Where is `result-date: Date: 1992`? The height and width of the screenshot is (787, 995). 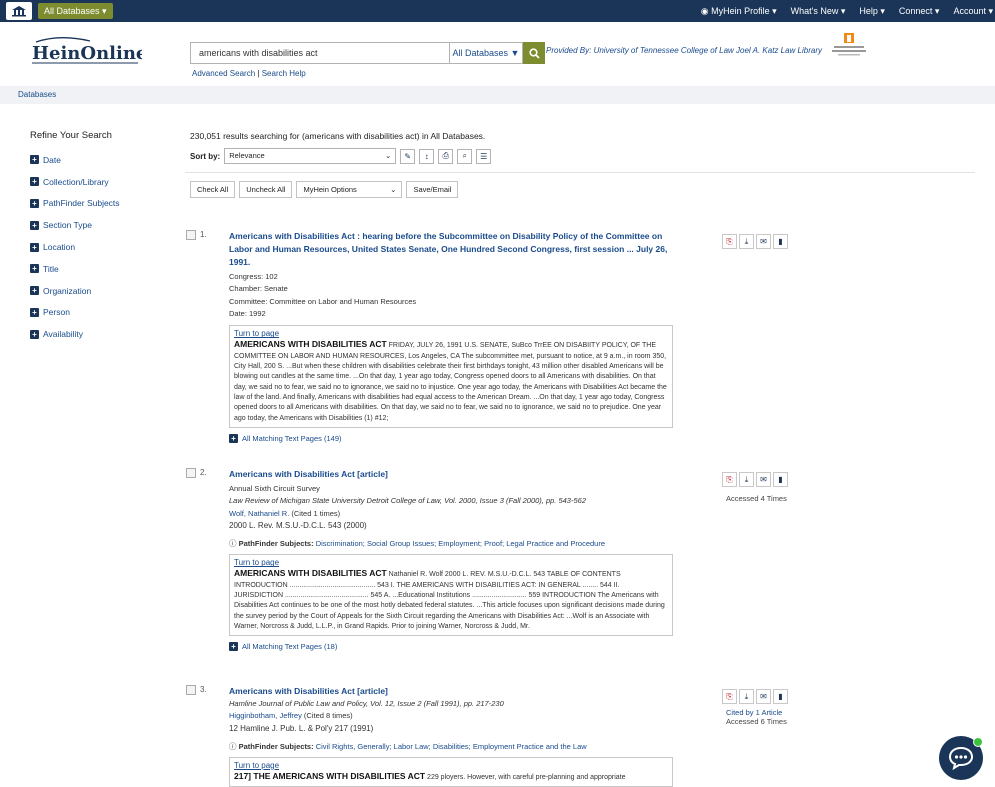 result-date: Date: 1992 is located at coordinates (247, 313).